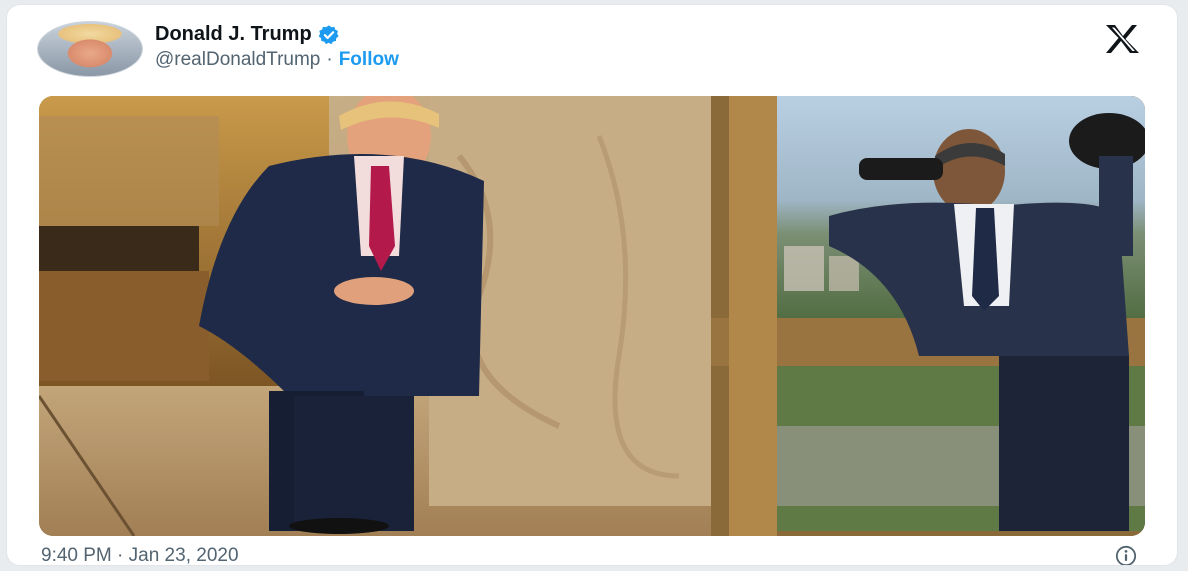 The width and height of the screenshot is (1188, 571). Describe the element at coordinates (1126, 555) in the screenshot. I see `info-icon` at that location.